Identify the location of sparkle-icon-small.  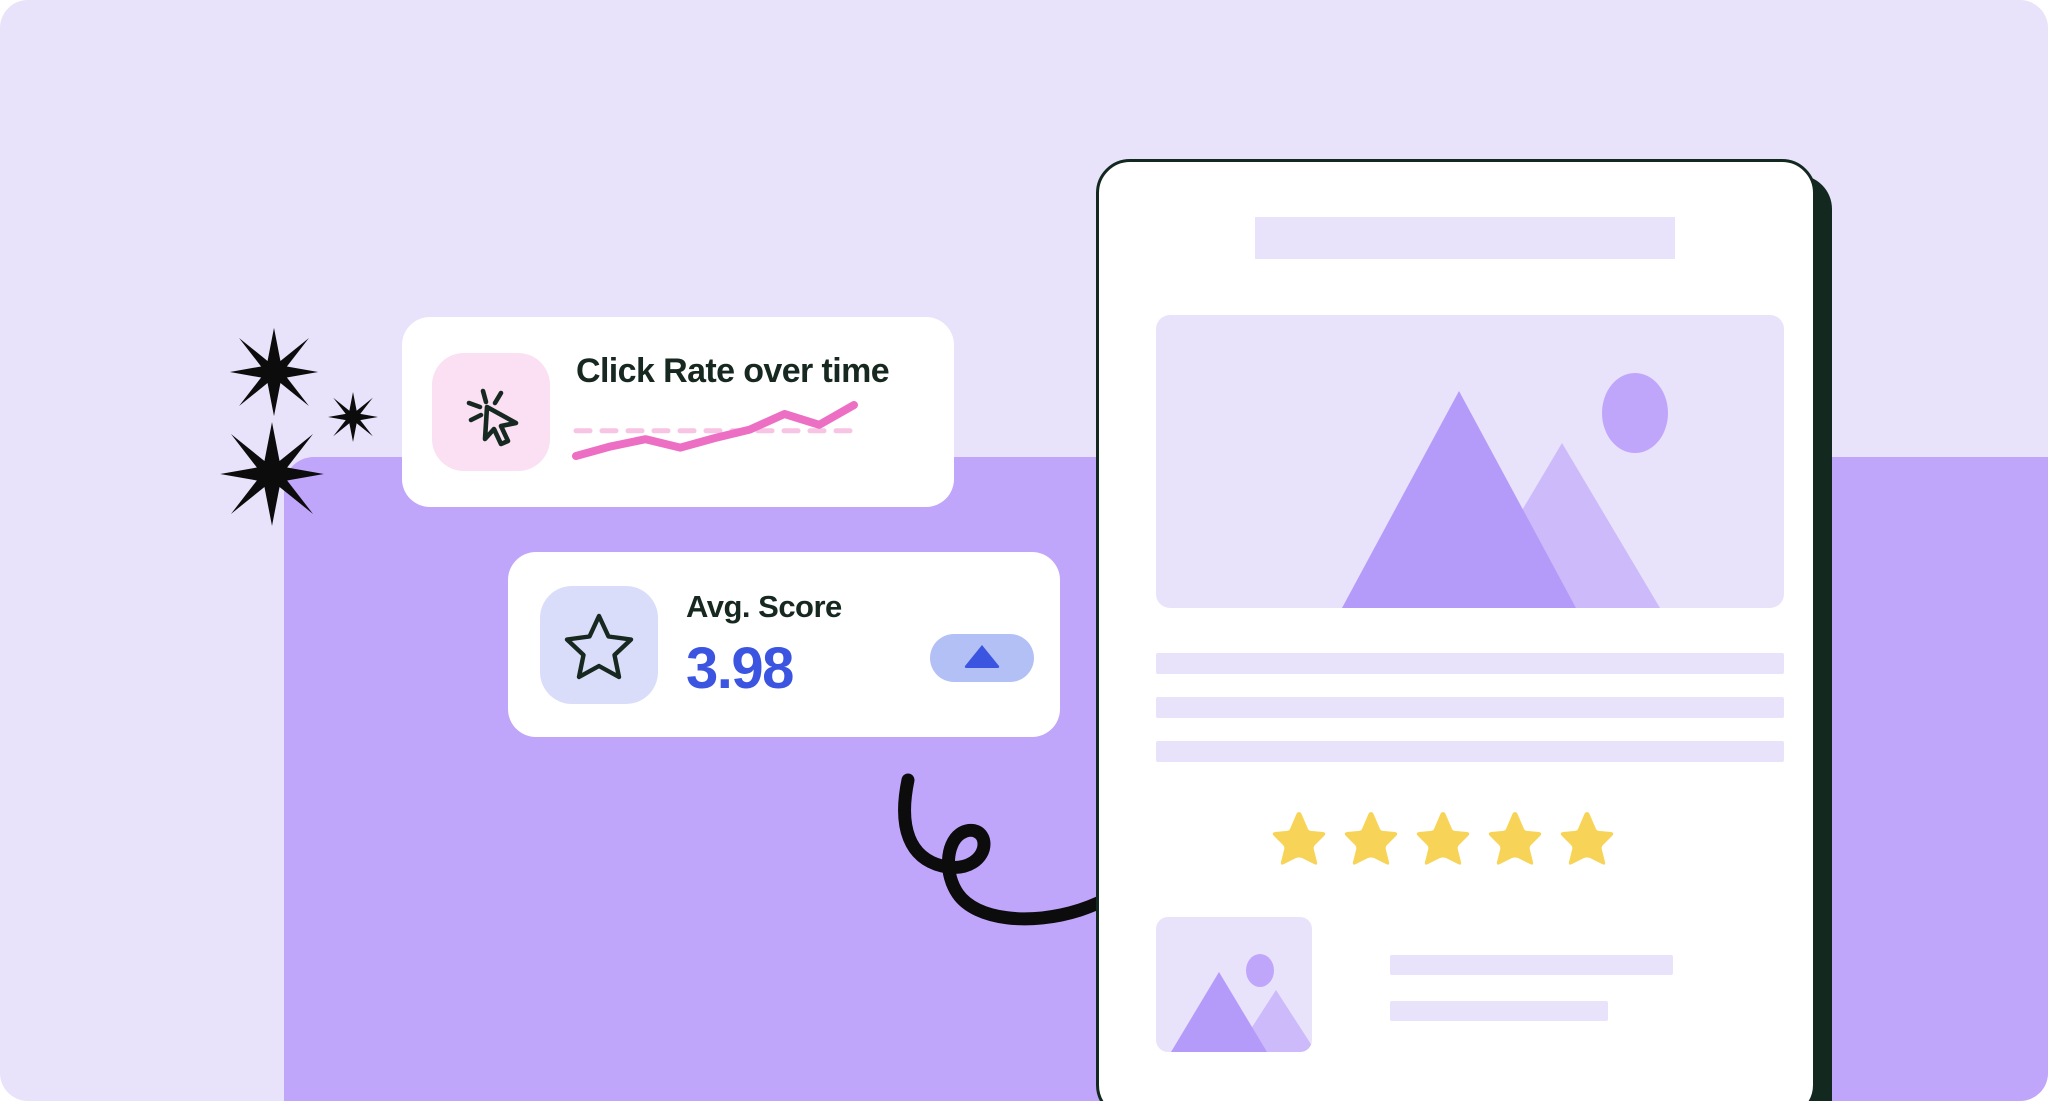
(353, 417).